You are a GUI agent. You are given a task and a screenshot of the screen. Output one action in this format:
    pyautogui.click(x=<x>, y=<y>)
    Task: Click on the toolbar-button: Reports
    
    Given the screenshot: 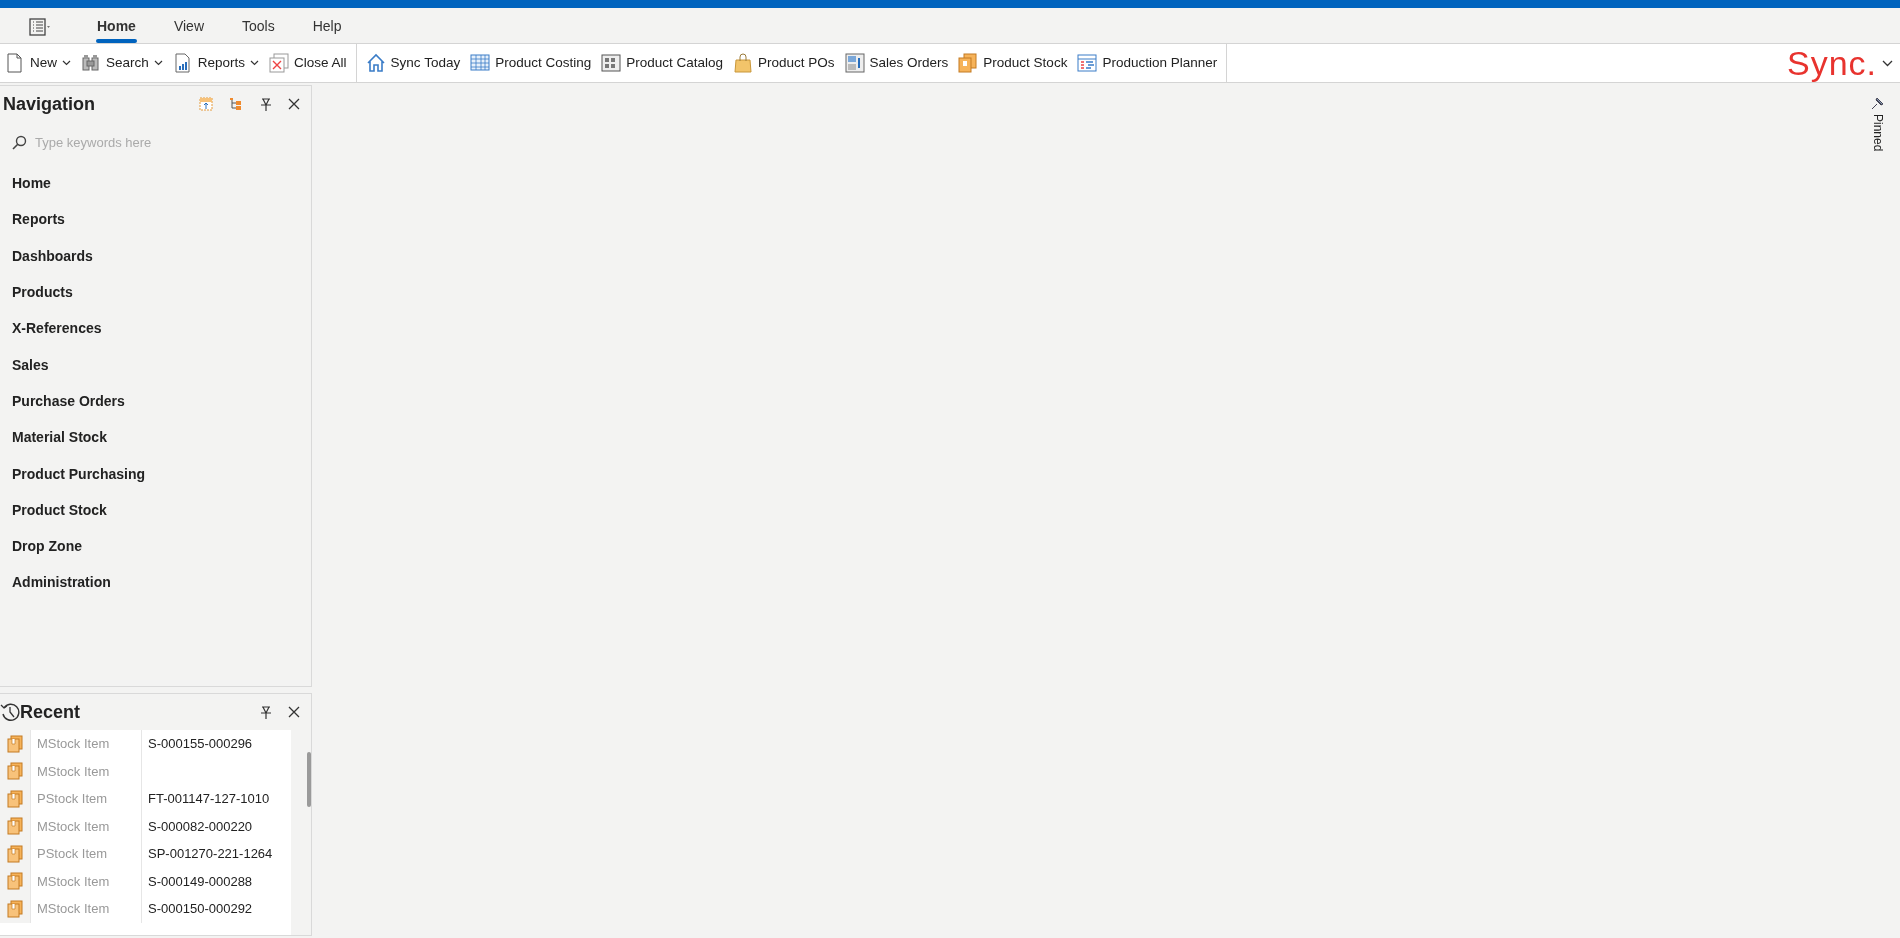 What is the action you would take?
    pyautogui.click(x=216, y=63)
    